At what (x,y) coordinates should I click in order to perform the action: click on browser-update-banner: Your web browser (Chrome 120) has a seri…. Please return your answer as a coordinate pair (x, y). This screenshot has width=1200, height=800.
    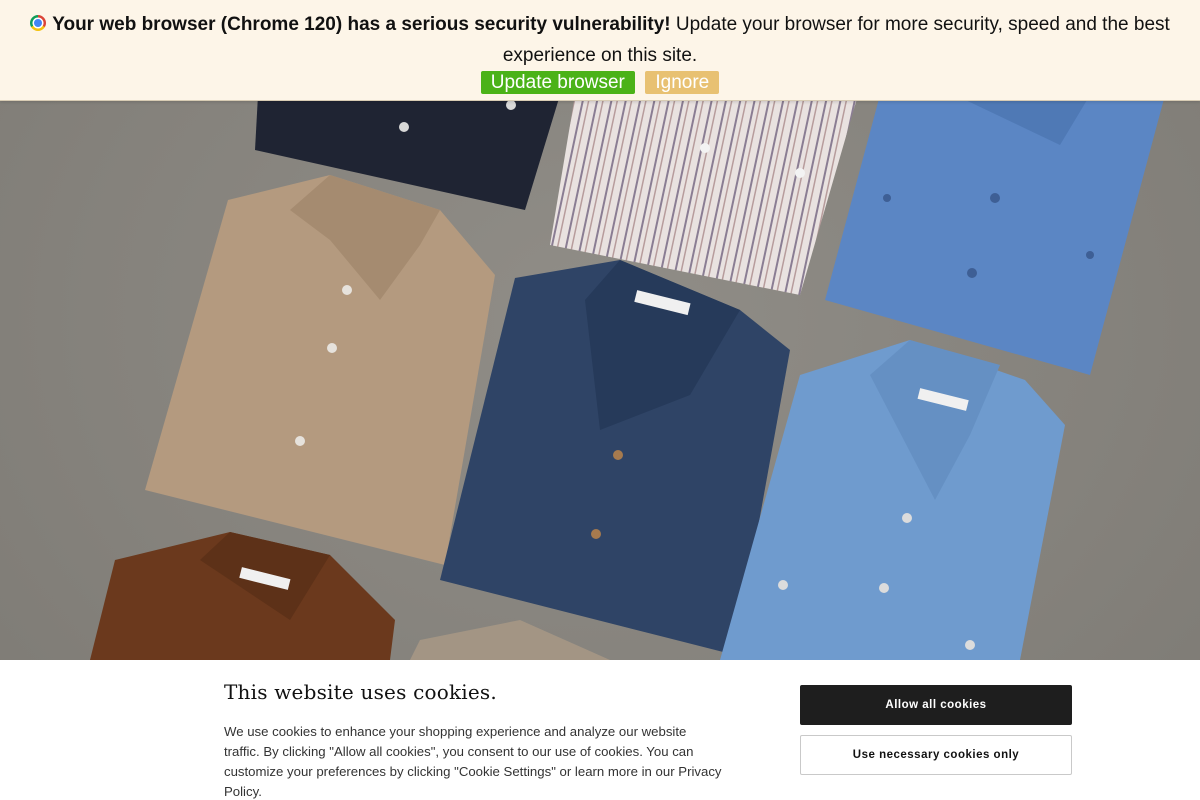
    Looking at the image, I should click on (600, 50).